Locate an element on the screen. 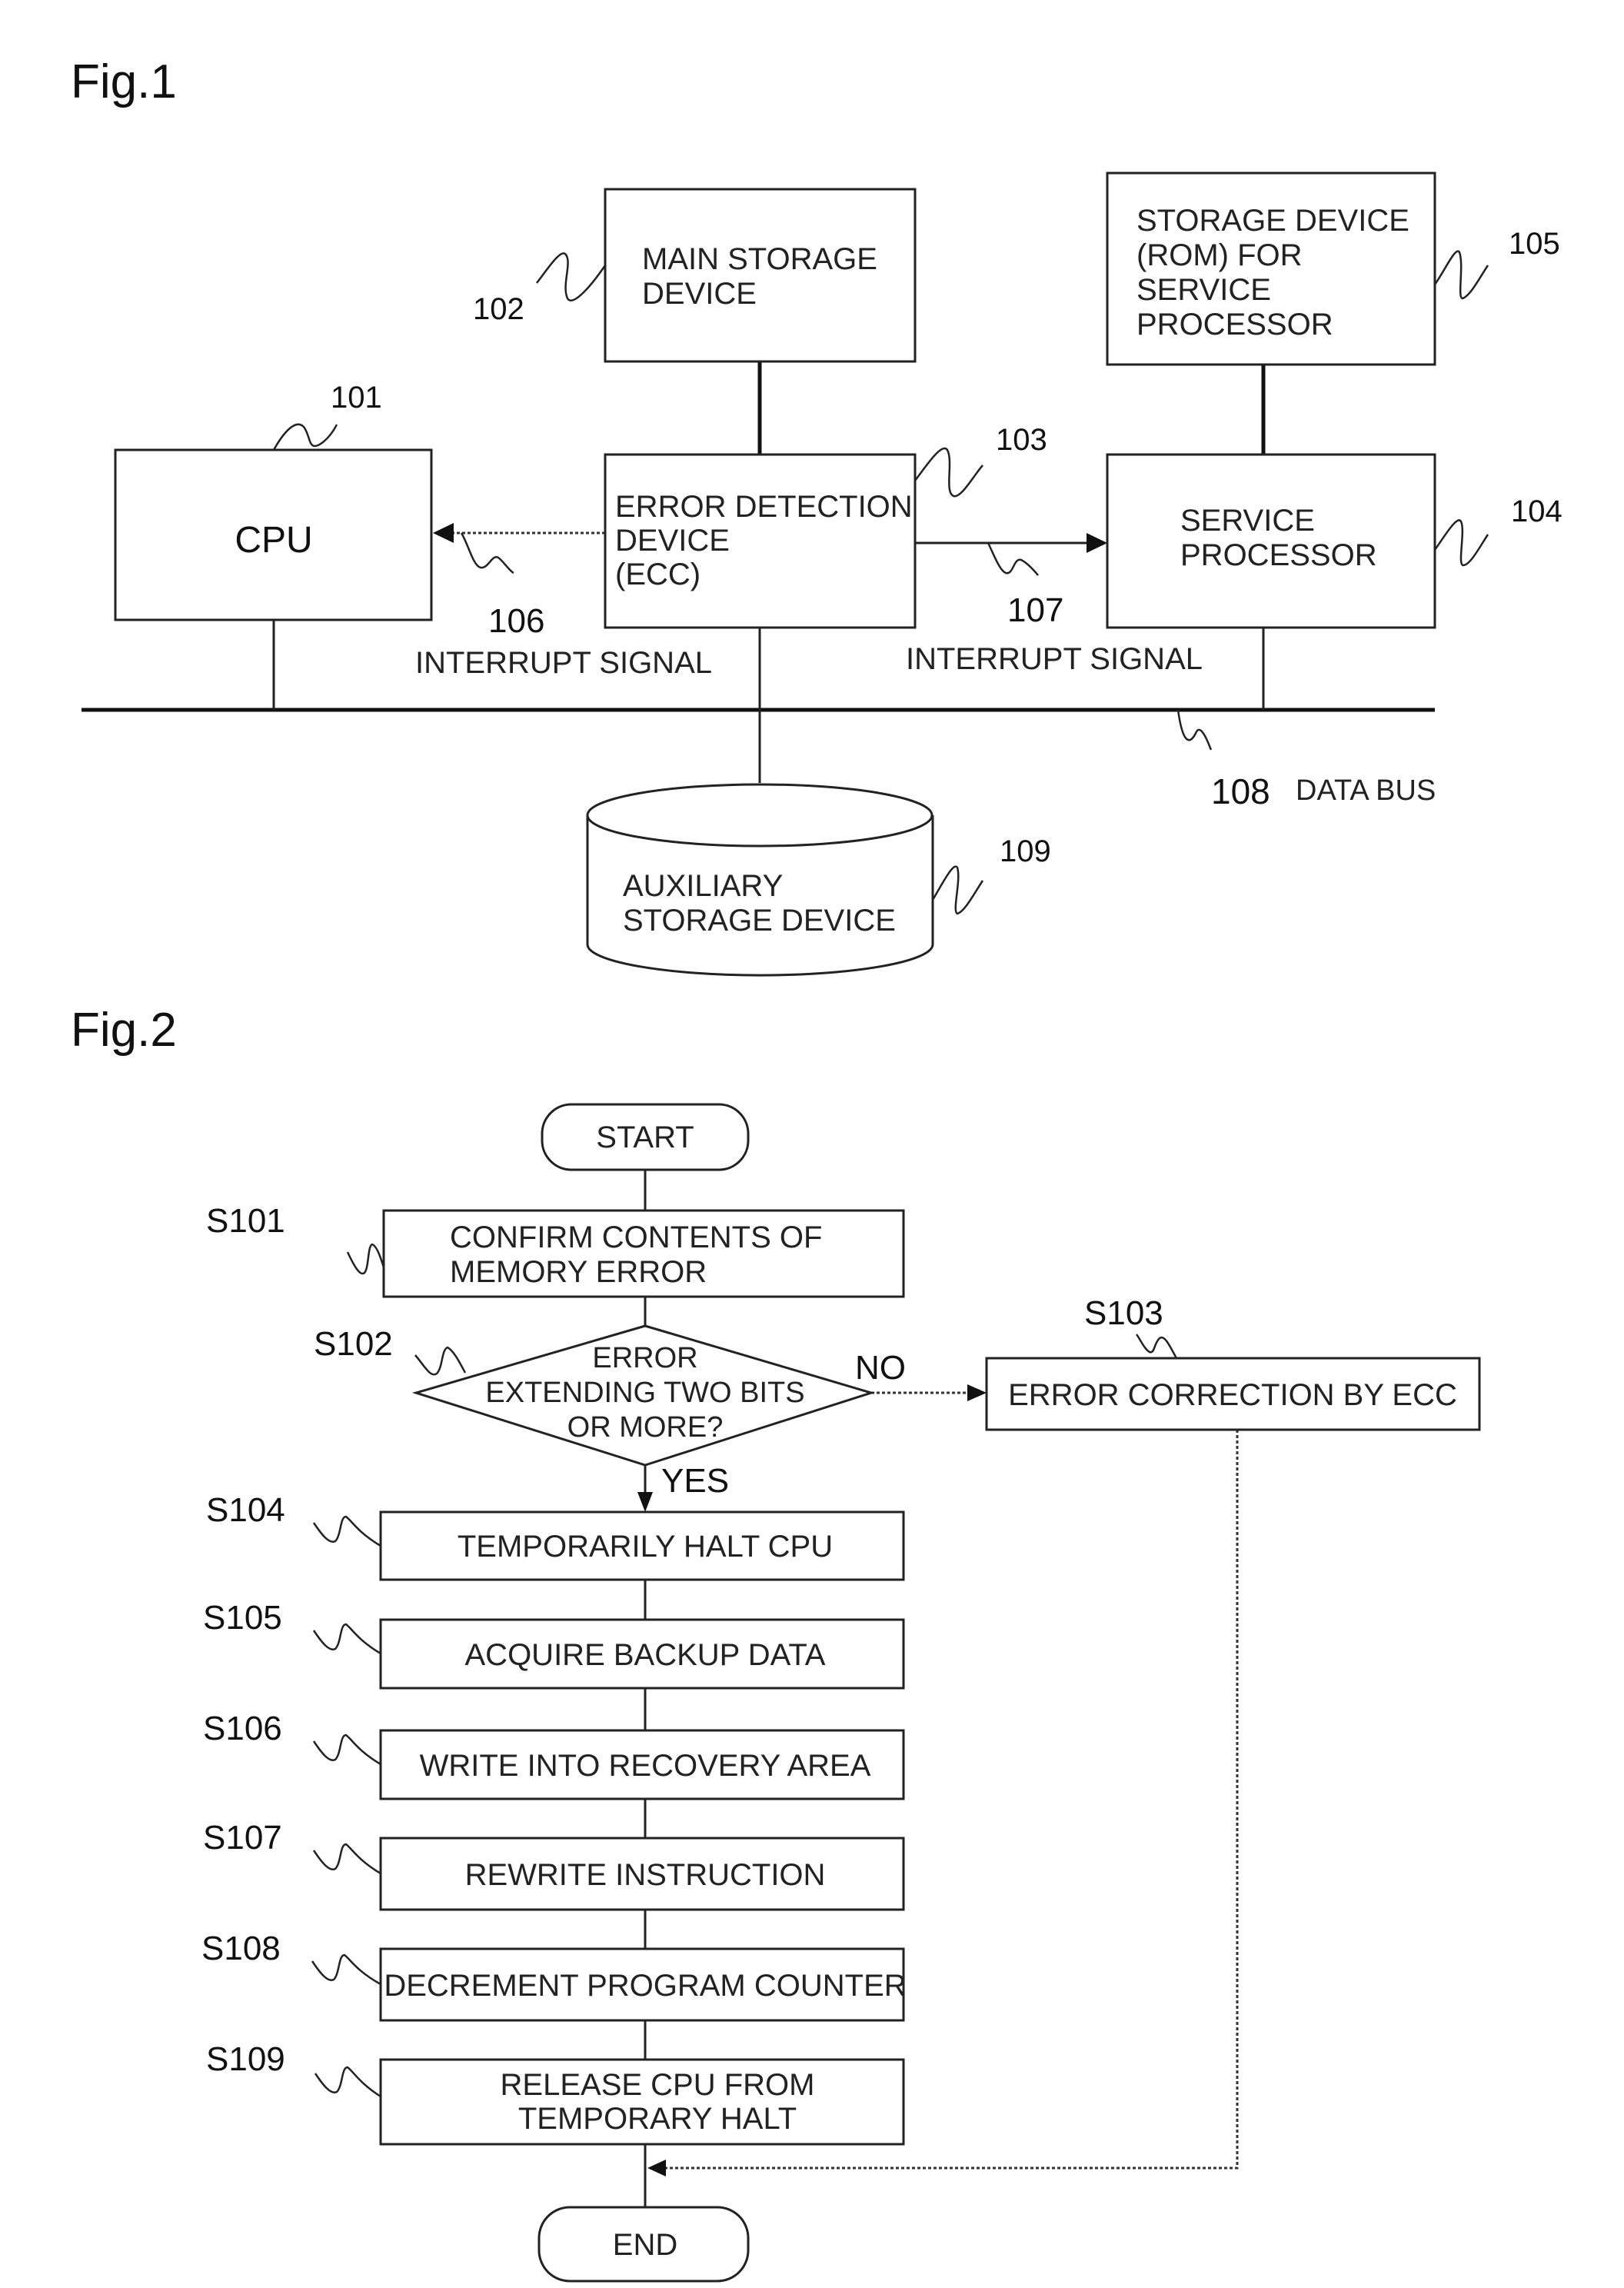  step-s104: TEMPORARILY HALT CPU S104 is located at coordinates (555, 1536).